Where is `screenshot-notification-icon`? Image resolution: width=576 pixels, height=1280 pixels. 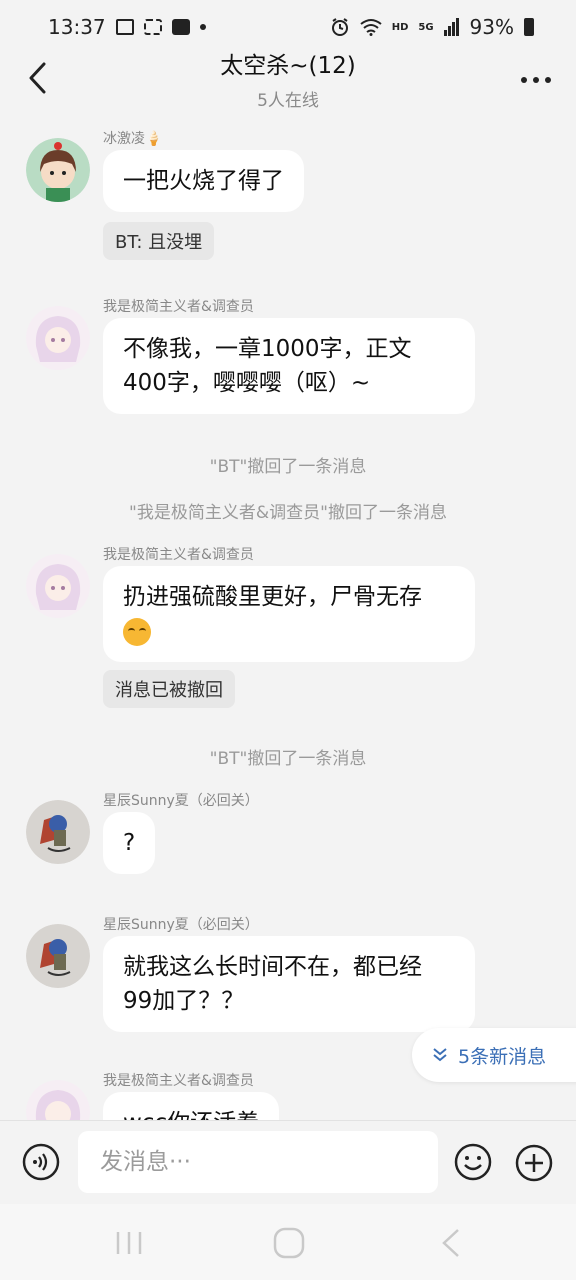 screenshot-notification-icon is located at coordinates (152, 27).